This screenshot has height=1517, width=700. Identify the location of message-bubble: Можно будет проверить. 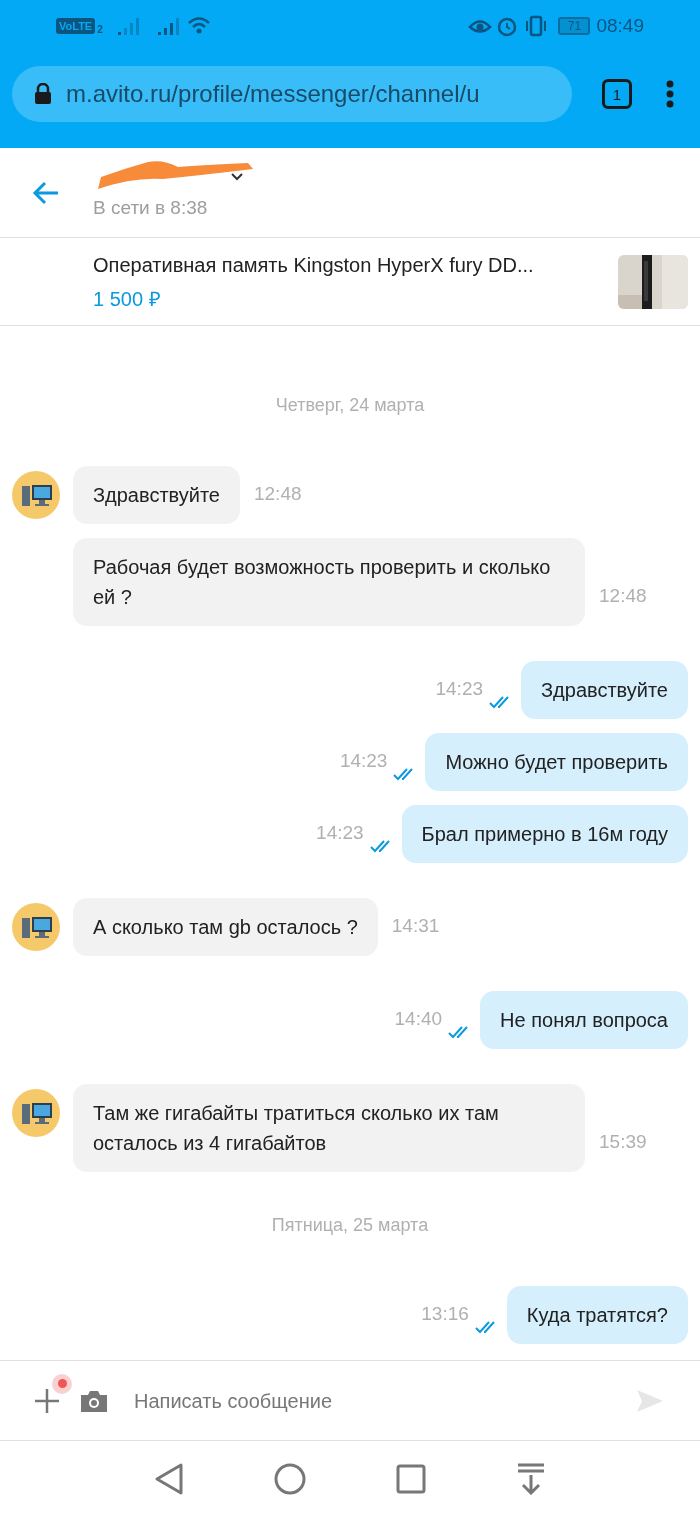
(556, 762).